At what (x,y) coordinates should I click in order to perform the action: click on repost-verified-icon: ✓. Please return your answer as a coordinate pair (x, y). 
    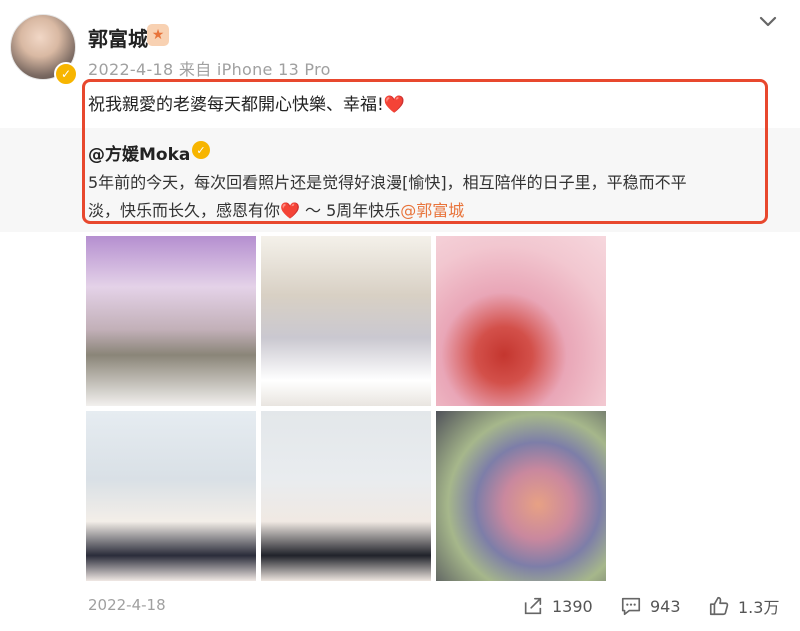
    Looking at the image, I should click on (201, 150).